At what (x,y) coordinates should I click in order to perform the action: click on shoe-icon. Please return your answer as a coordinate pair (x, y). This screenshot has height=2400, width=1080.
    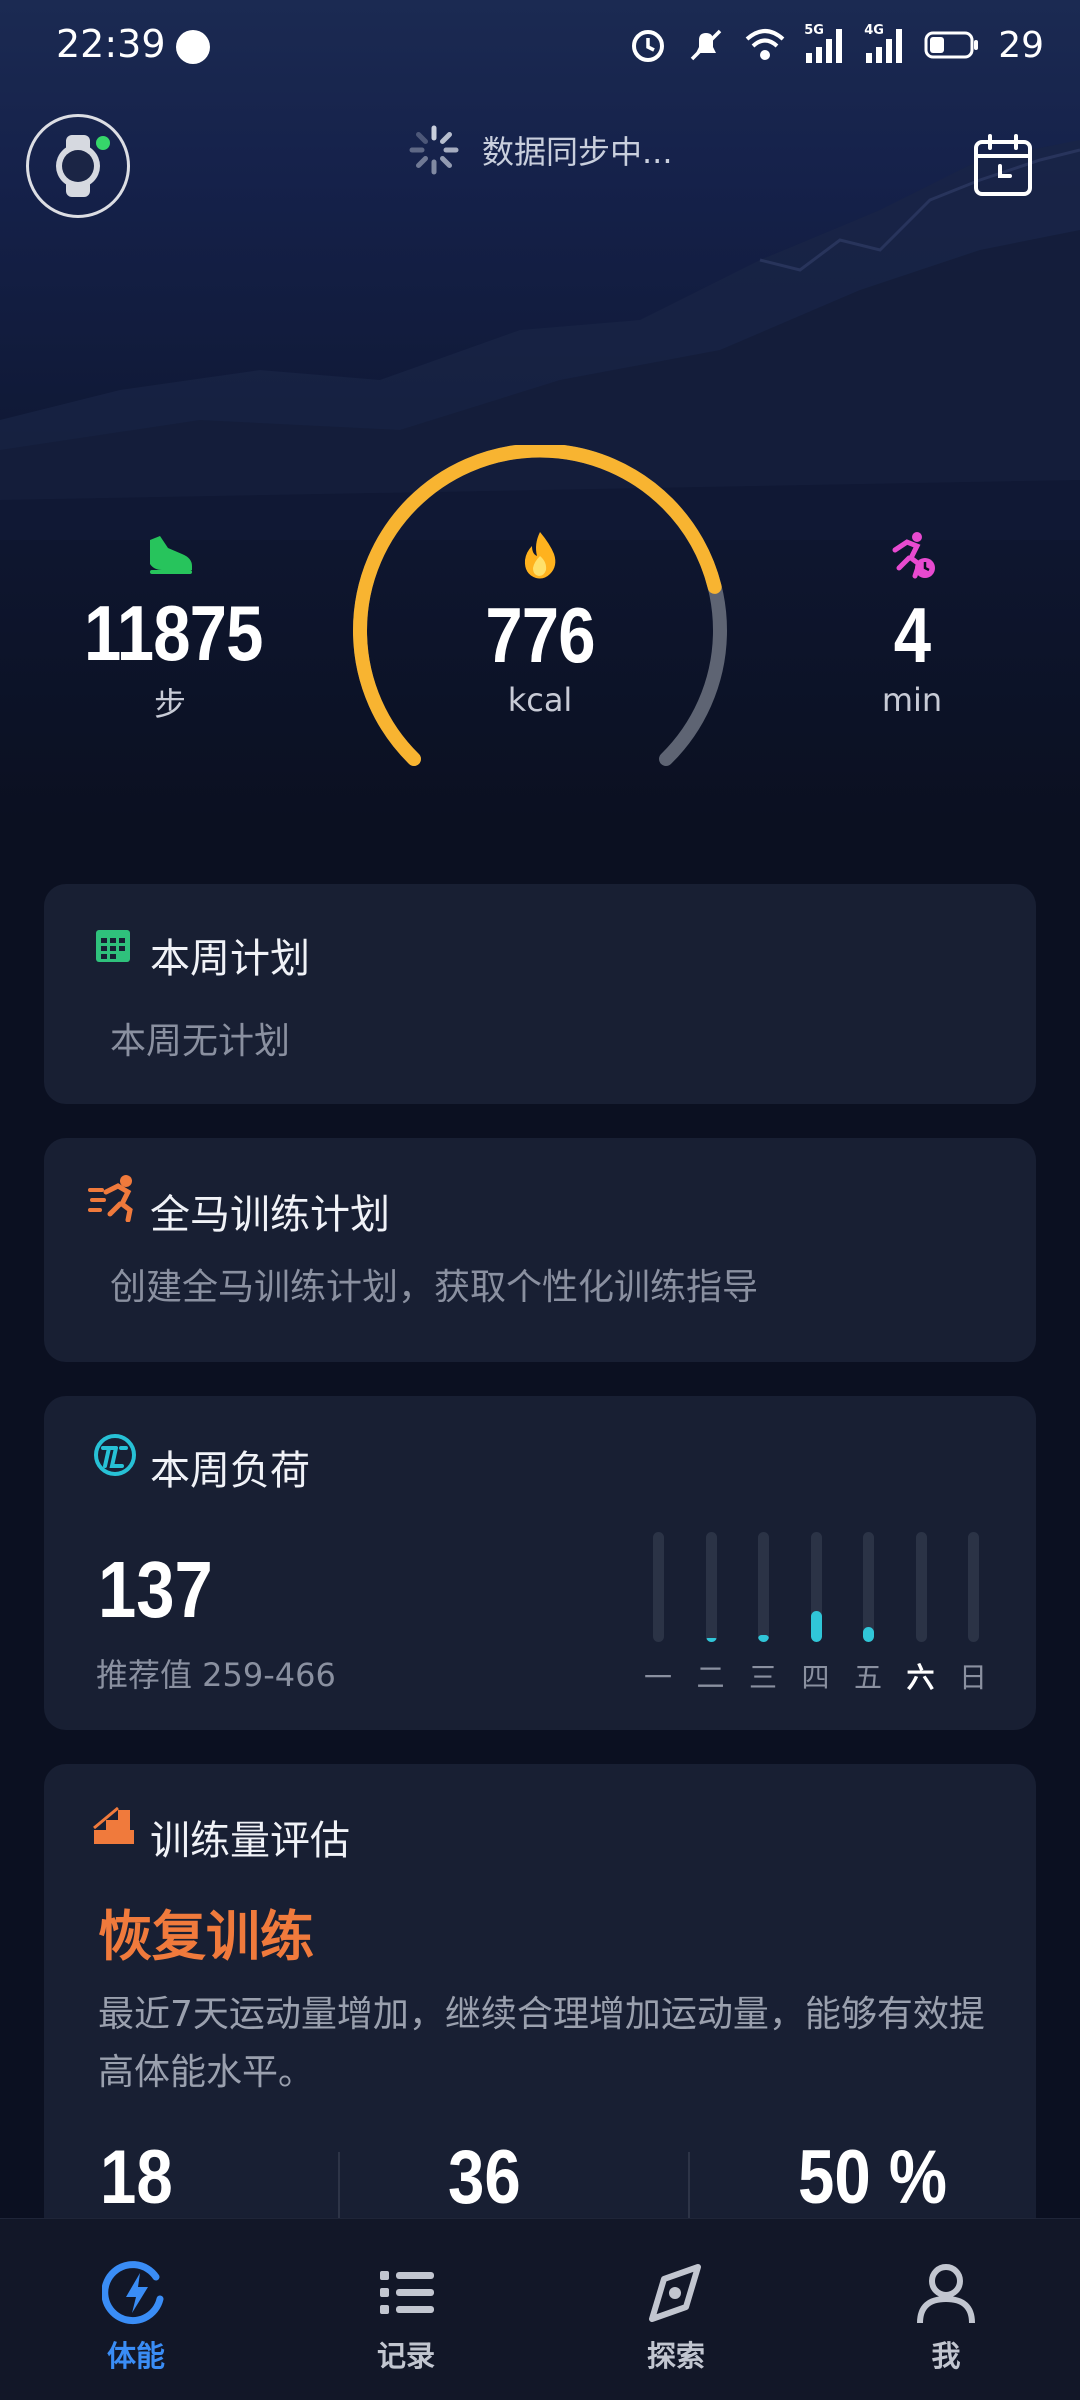
    Looking at the image, I should click on (171, 555).